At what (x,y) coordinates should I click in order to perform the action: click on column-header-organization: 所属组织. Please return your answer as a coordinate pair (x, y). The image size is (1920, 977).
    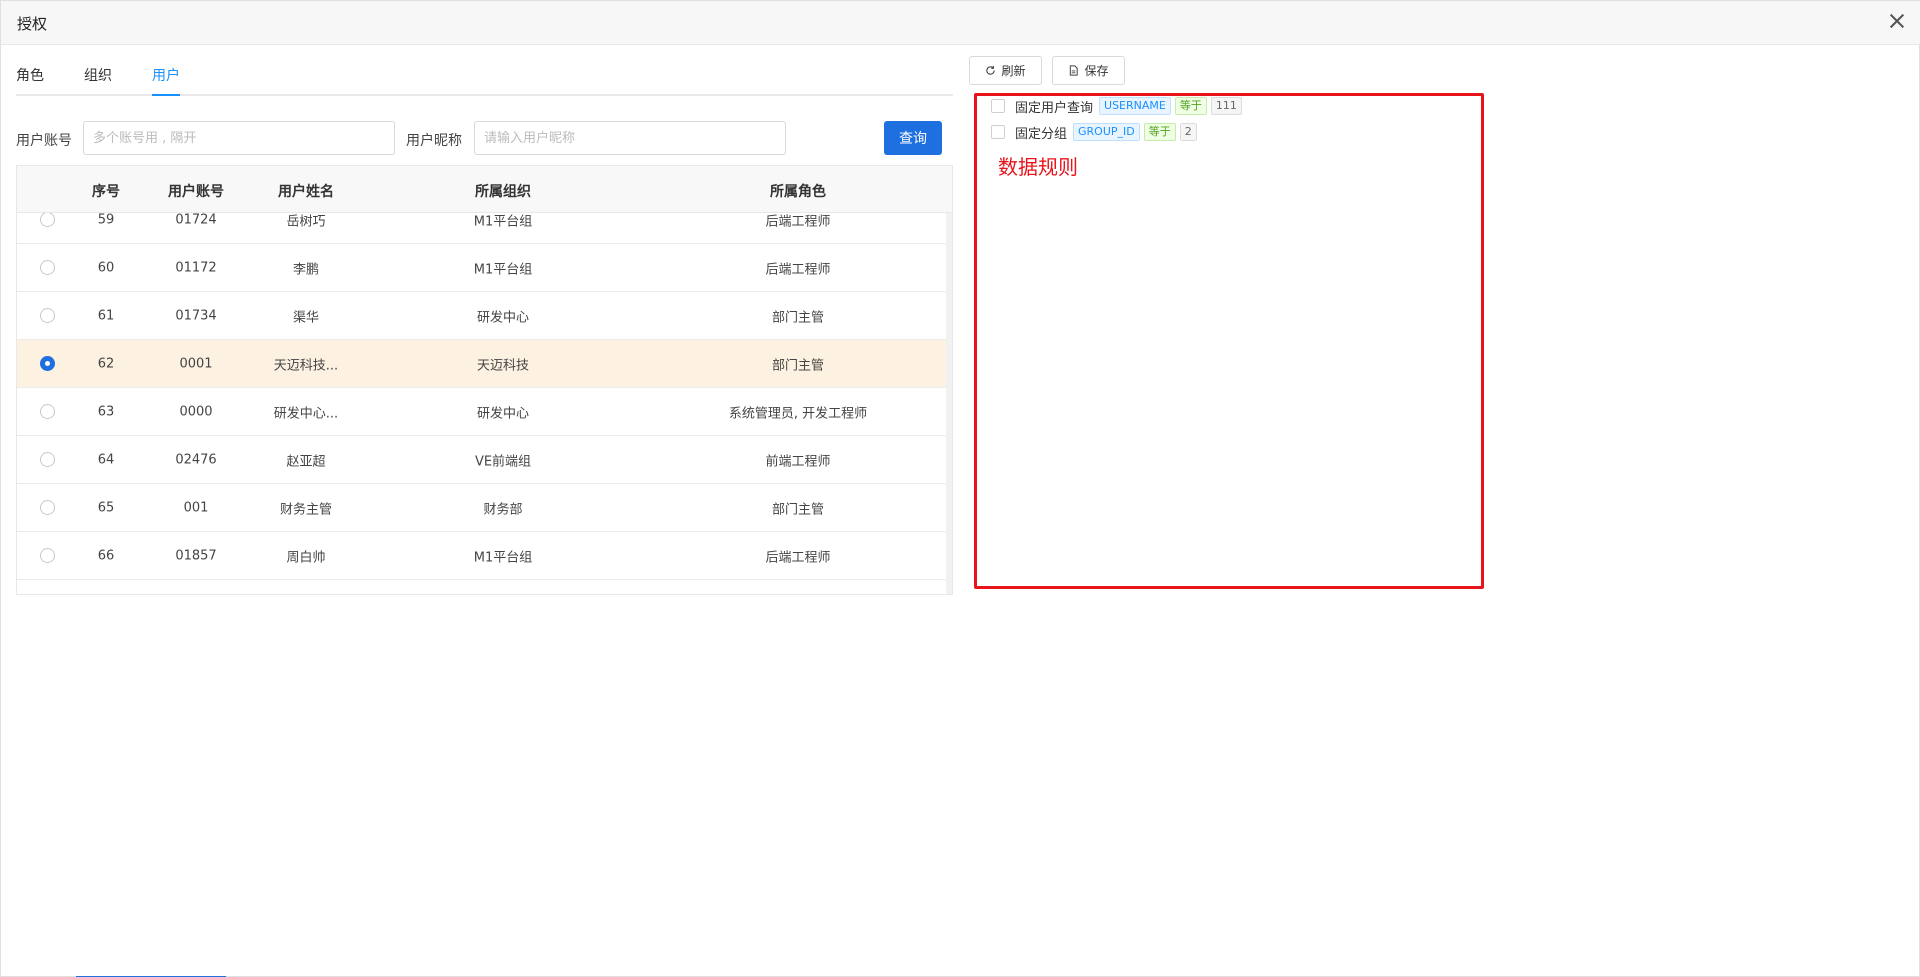
    Looking at the image, I should click on (503, 192).